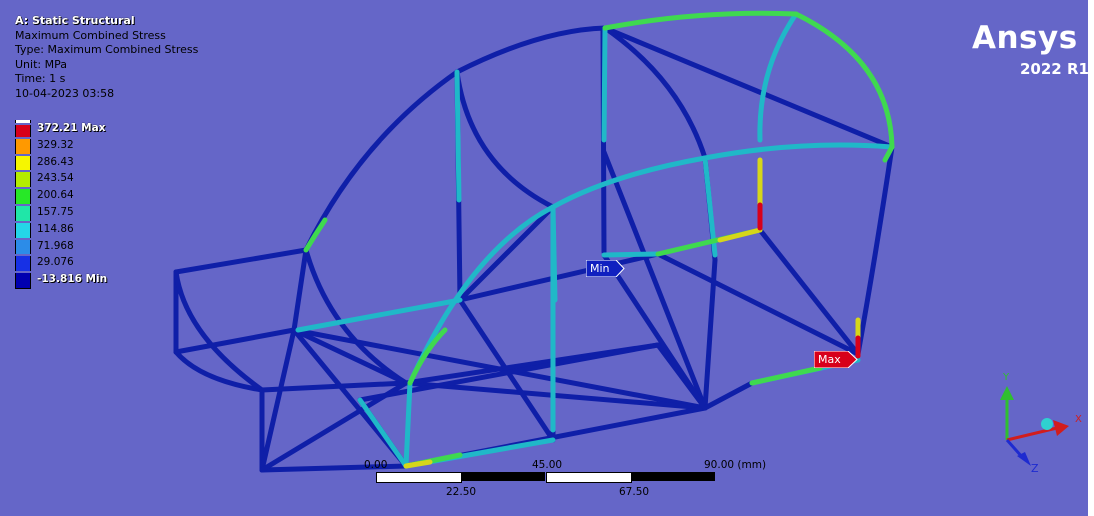 The width and height of the screenshot is (1094, 516). Describe the element at coordinates (376, 465) in the screenshot. I see `scale-label-0: 0.00` at that location.